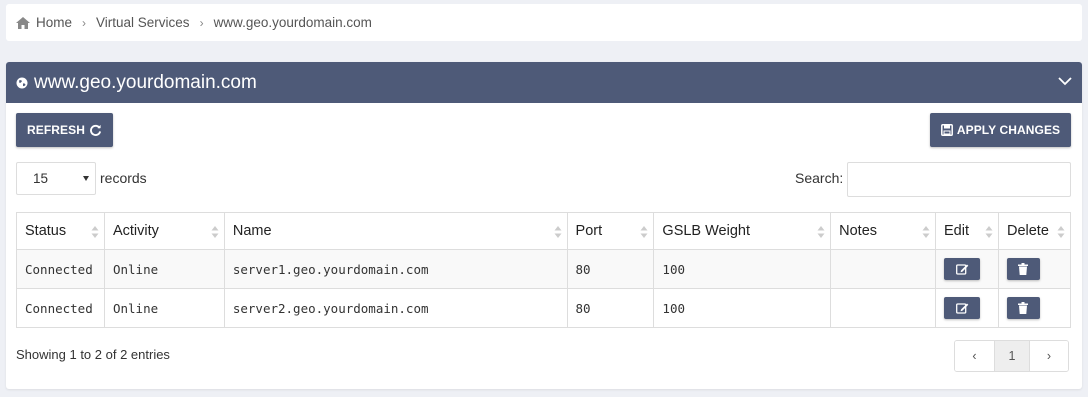 This screenshot has height=397, width=1088. I want to click on search-input, so click(959, 179).